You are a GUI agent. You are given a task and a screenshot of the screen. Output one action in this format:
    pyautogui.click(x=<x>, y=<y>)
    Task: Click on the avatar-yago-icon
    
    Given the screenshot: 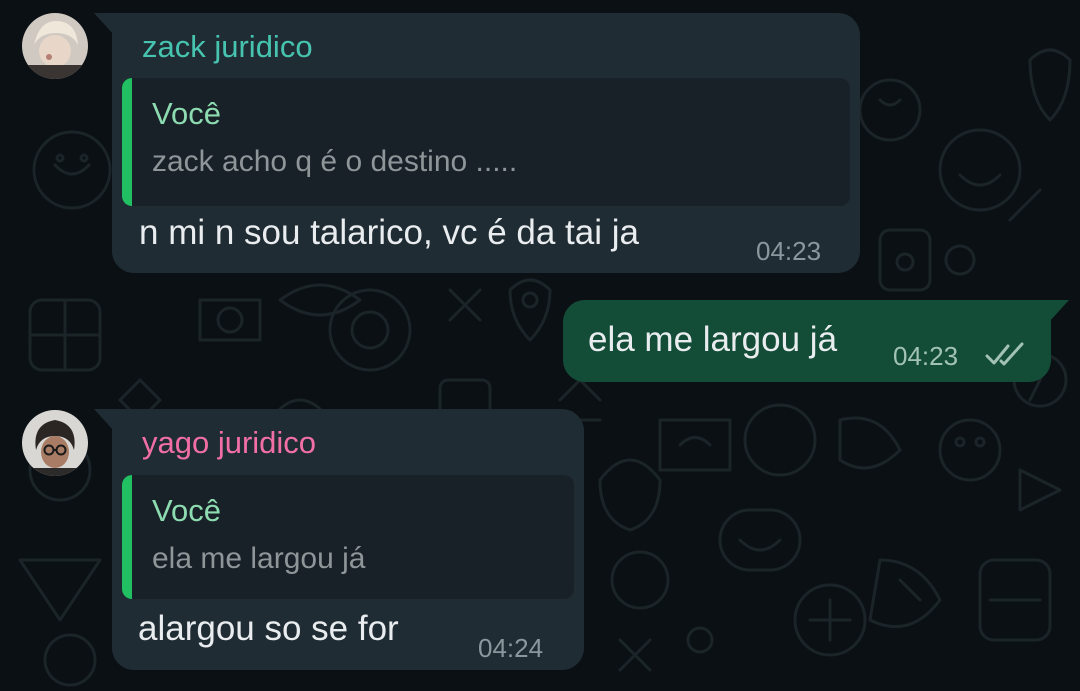 What is the action you would take?
    pyautogui.click(x=55, y=443)
    